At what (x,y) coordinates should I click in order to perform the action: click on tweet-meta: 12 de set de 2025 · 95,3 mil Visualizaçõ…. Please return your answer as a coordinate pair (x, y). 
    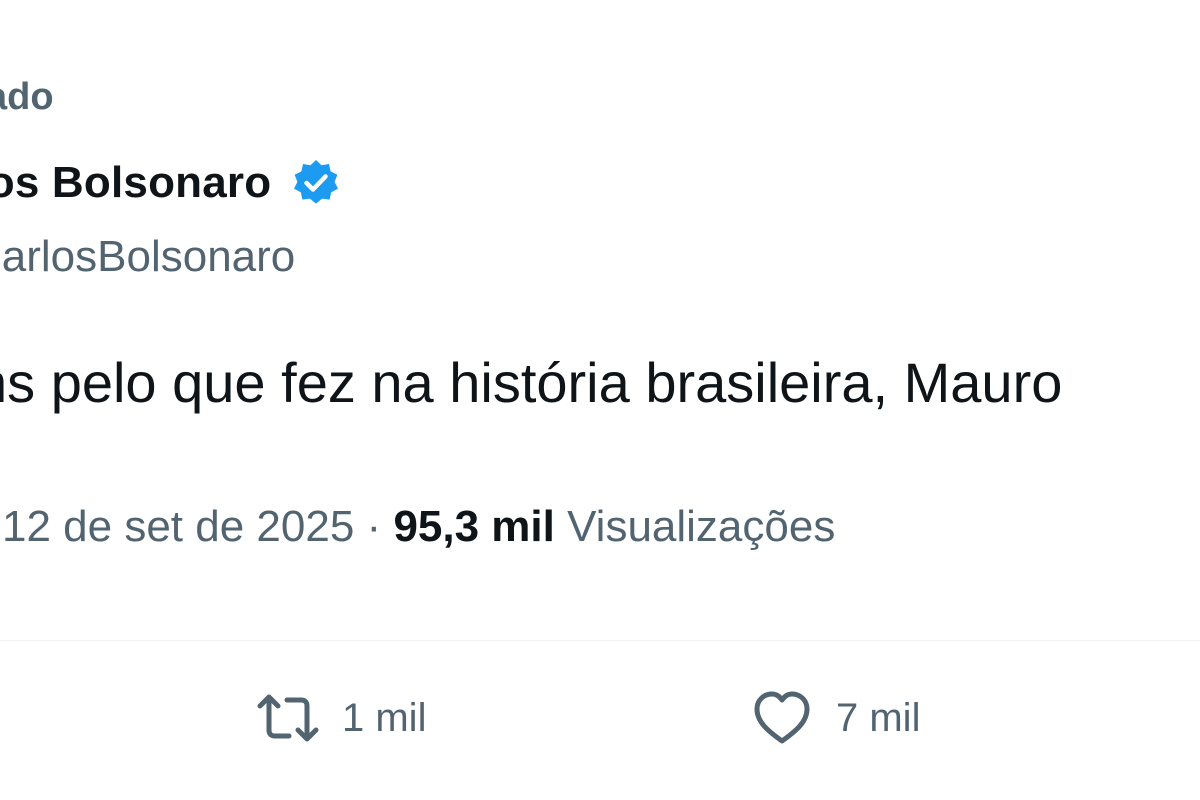
    Looking at the image, I should click on (418, 527).